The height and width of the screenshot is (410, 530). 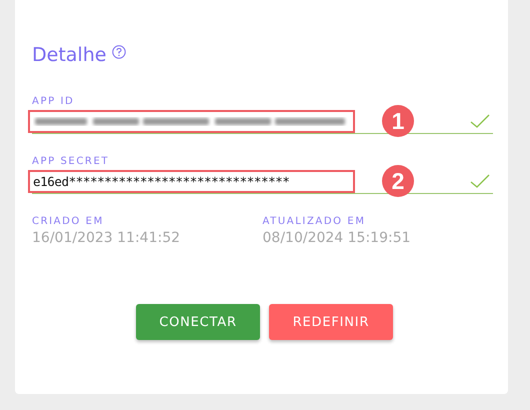 What do you see at coordinates (54, 101) in the screenshot?
I see `field-label: APP ID` at bounding box center [54, 101].